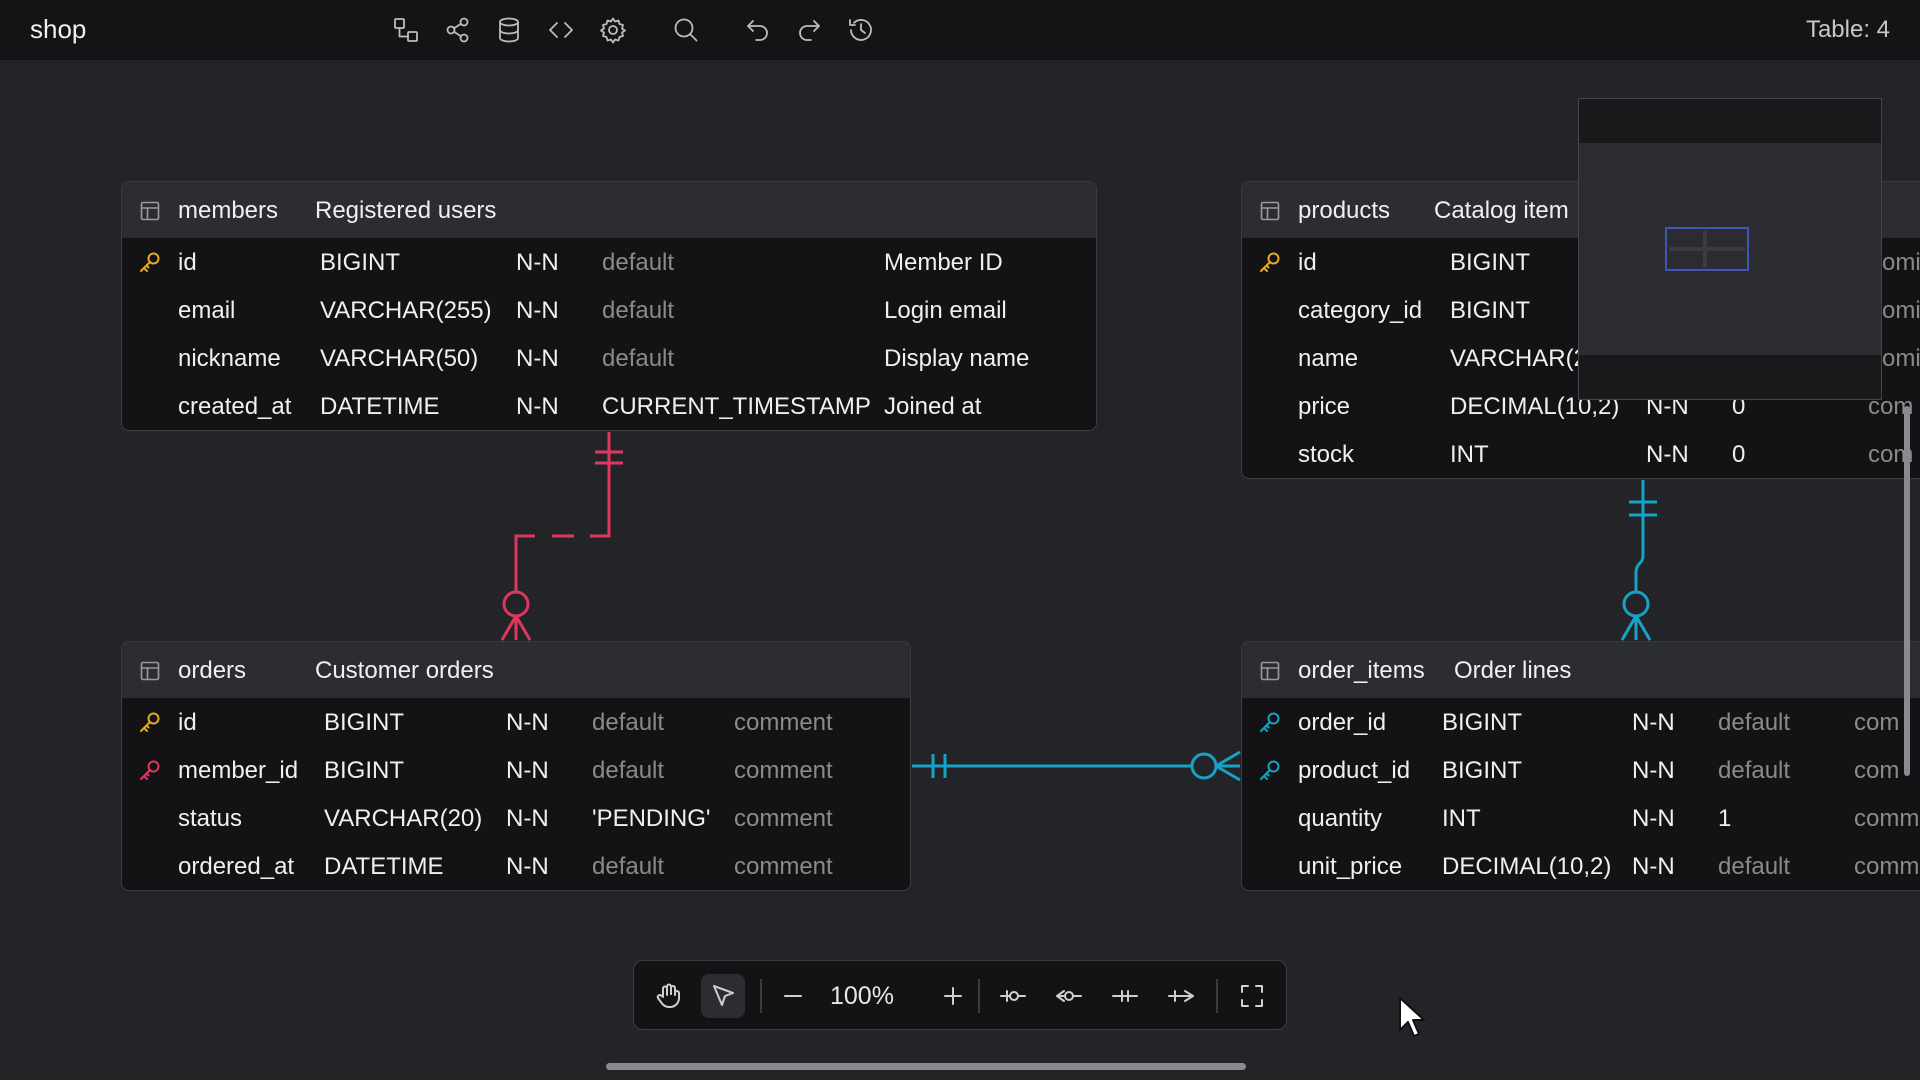 The image size is (1920, 1080). What do you see at coordinates (404, 670) in the screenshot?
I see `table-comment: Customer orders` at bounding box center [404, 670].